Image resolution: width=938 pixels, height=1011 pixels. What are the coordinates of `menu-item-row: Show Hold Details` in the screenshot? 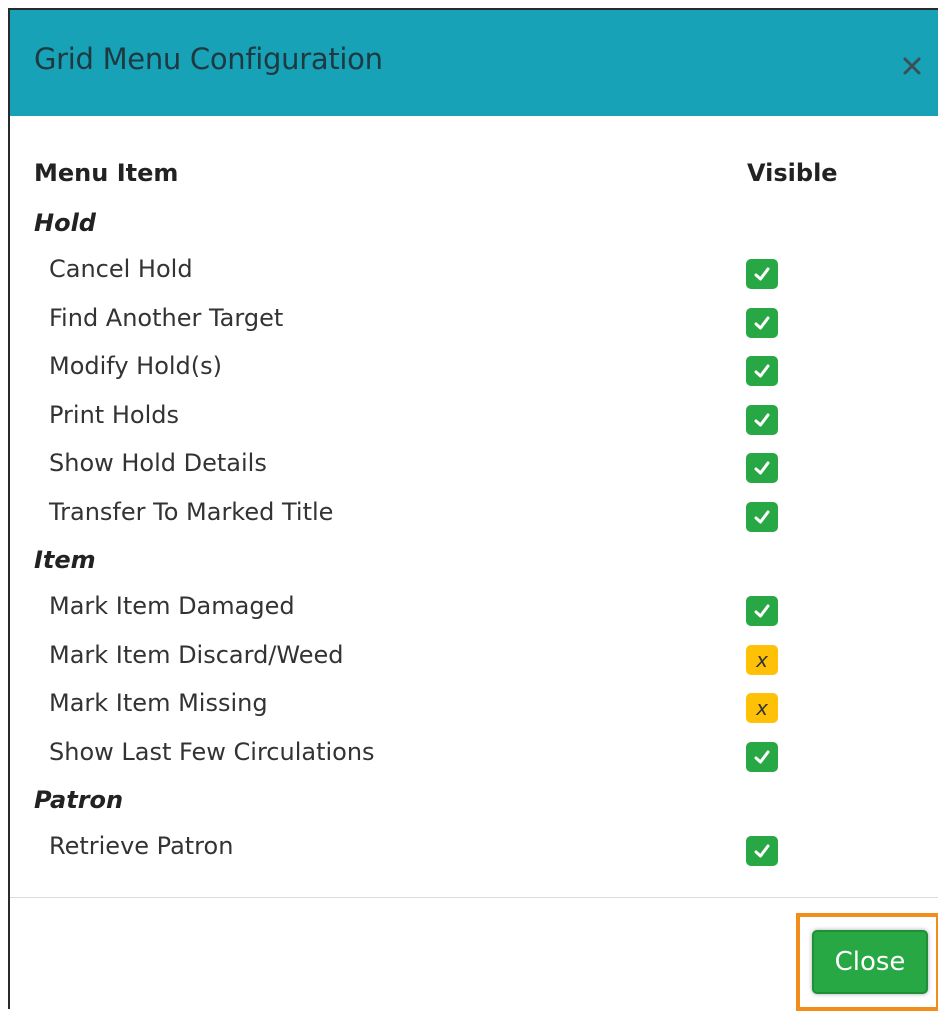 It's located at (474, 469).